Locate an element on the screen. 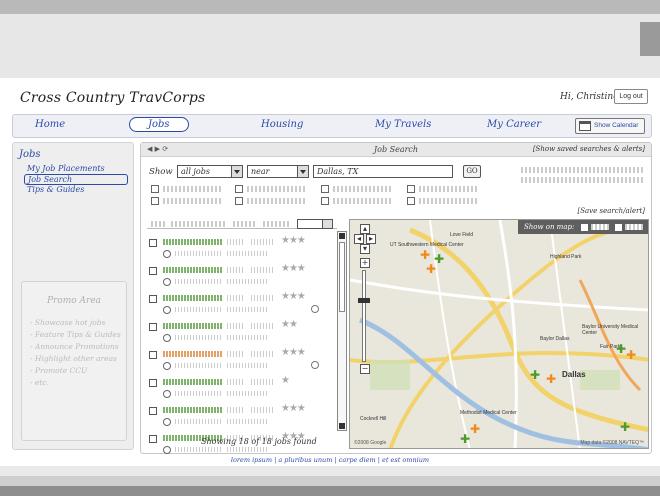 This screenshot has width=660, height=496. pan-down-icon: ▾ is located at coordinates (365, 249).